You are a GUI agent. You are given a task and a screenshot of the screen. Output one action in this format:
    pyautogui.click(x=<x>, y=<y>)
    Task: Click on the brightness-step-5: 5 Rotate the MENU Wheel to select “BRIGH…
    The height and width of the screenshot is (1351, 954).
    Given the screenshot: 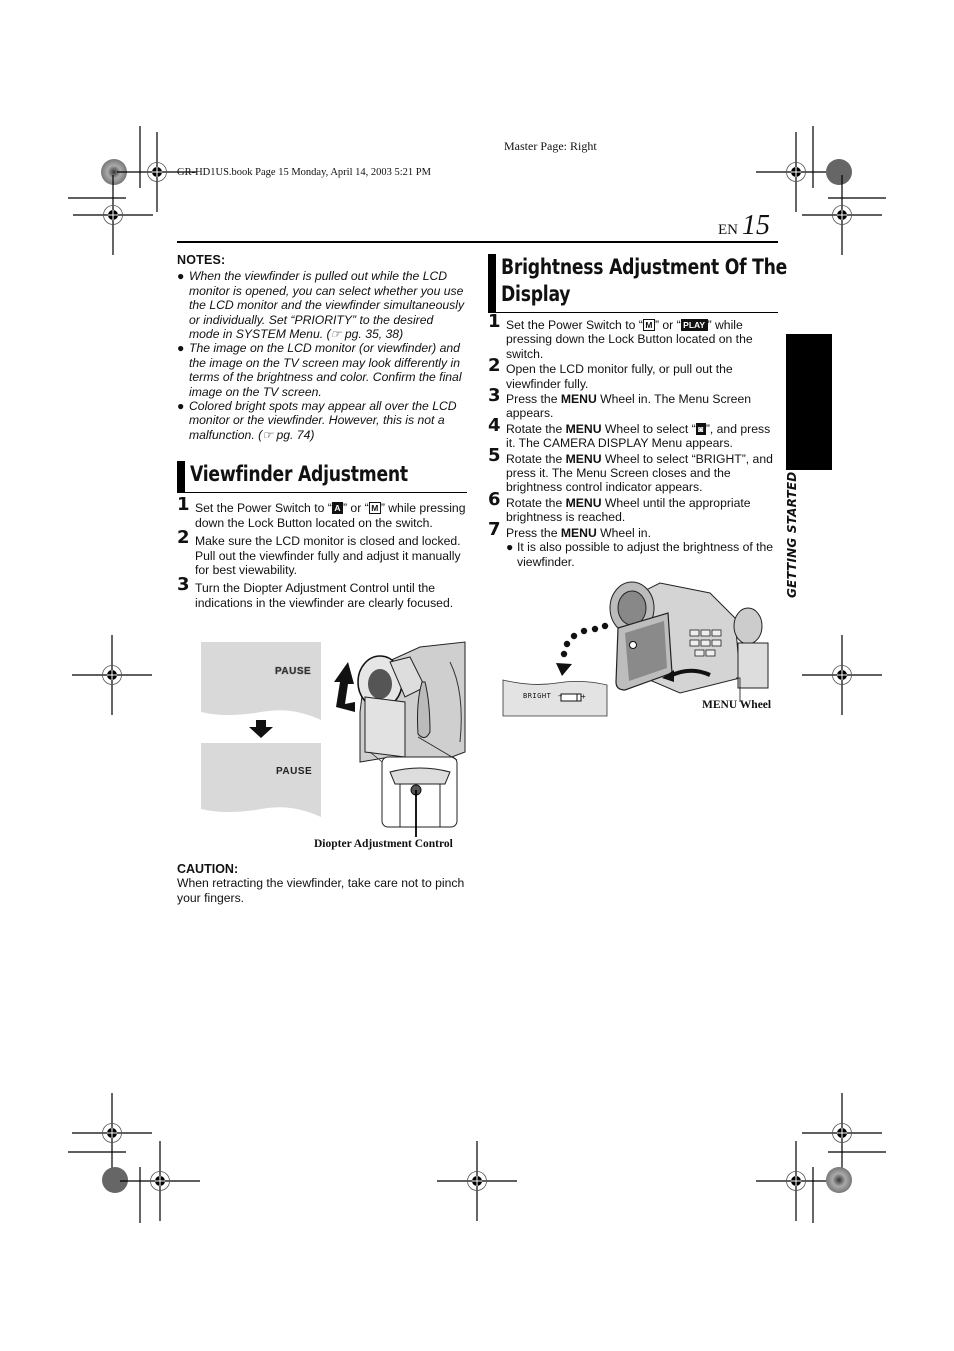 What is the action you would take?
    pyautogui.click(x=630, y=469)
    